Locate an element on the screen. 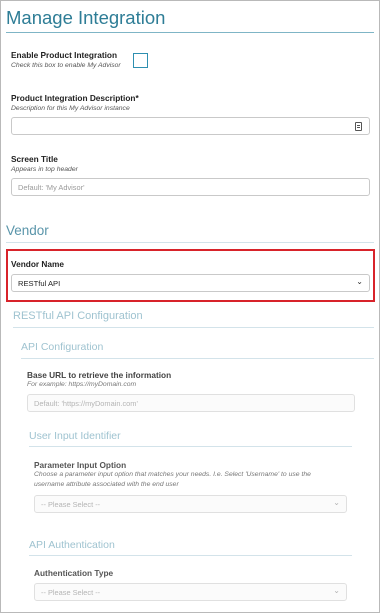 This screenshot has width=380, height=613. title-divider is located at coordinates (190, 32).